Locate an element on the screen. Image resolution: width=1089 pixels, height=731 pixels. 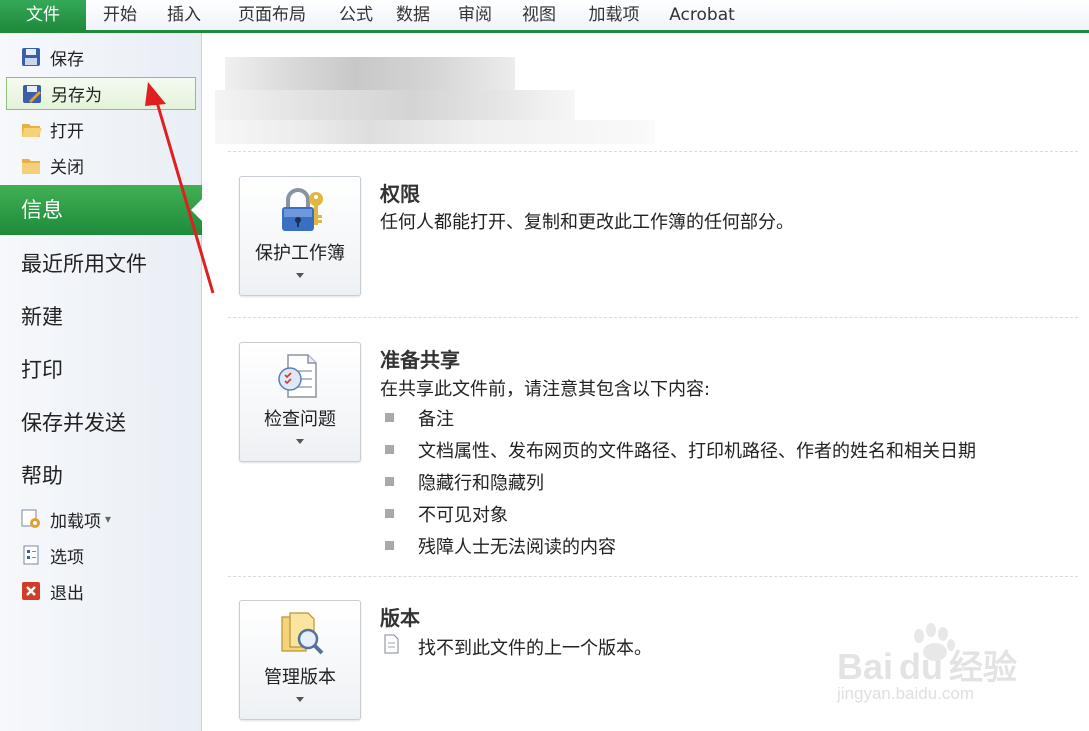
protect-workbook-label: 保护工作簿 is located at coordinates (300, 253).